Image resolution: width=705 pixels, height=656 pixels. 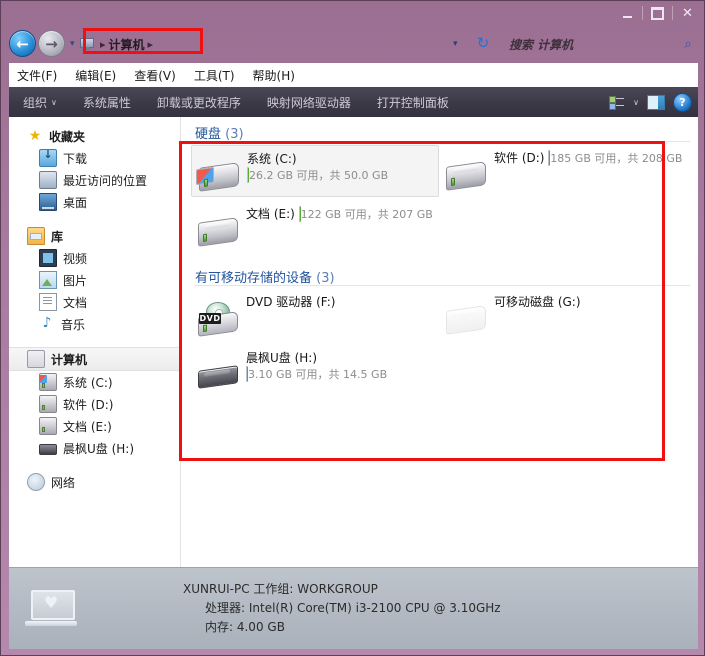 What do you see at coordinates (94, 258) in the screenshot?
I see `sidebar-item-videos: 视频` at bounding box center [94, 258].